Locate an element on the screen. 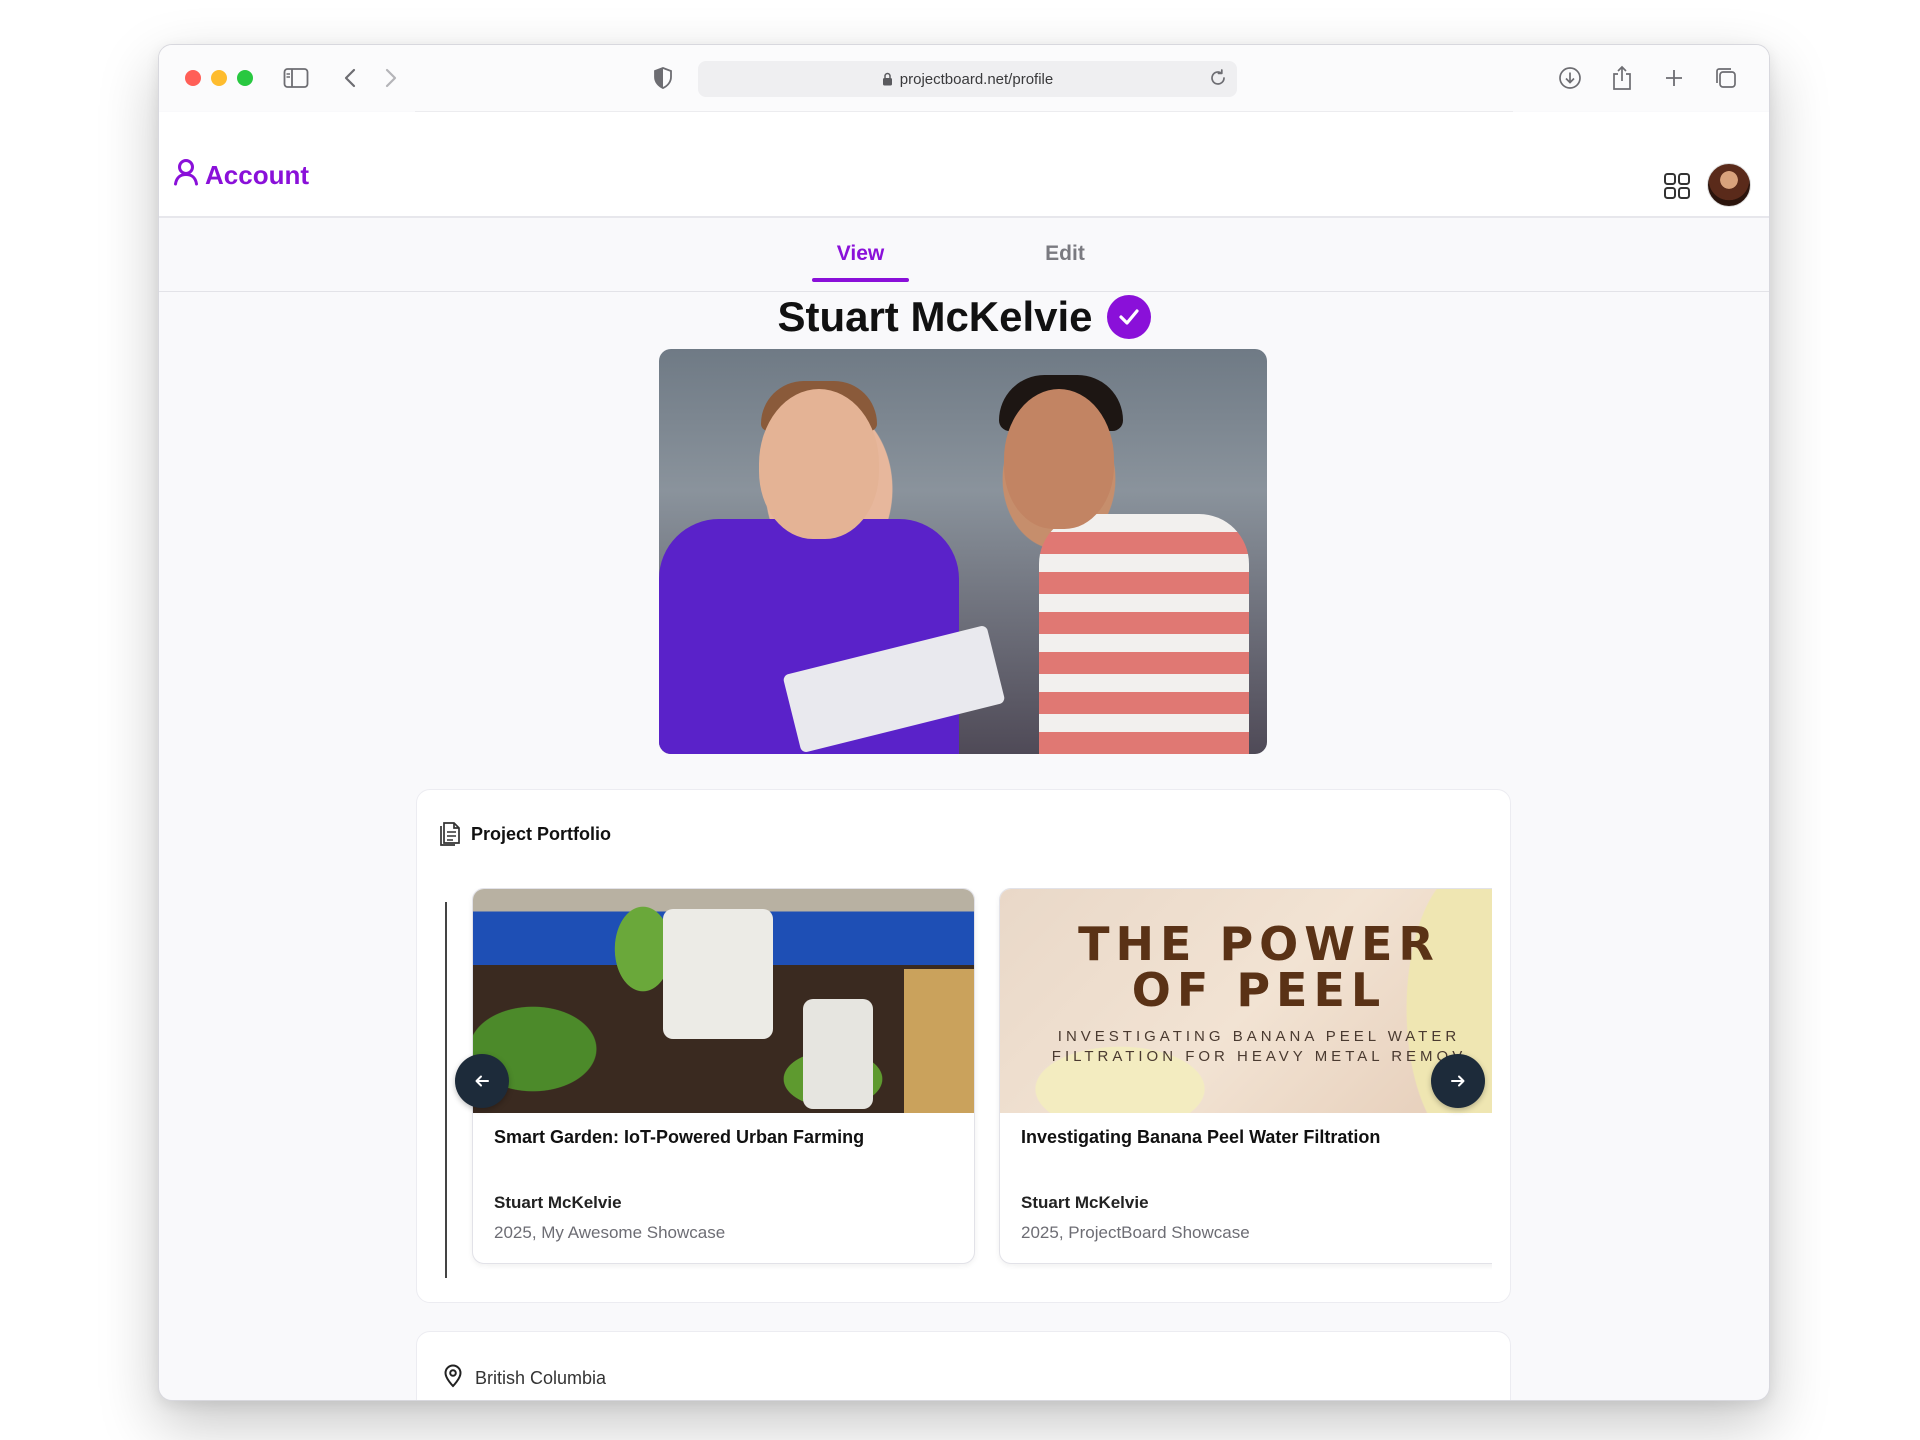 The image size is (1920, 1440). minimize-window-button is located at coordinates (219, 78).